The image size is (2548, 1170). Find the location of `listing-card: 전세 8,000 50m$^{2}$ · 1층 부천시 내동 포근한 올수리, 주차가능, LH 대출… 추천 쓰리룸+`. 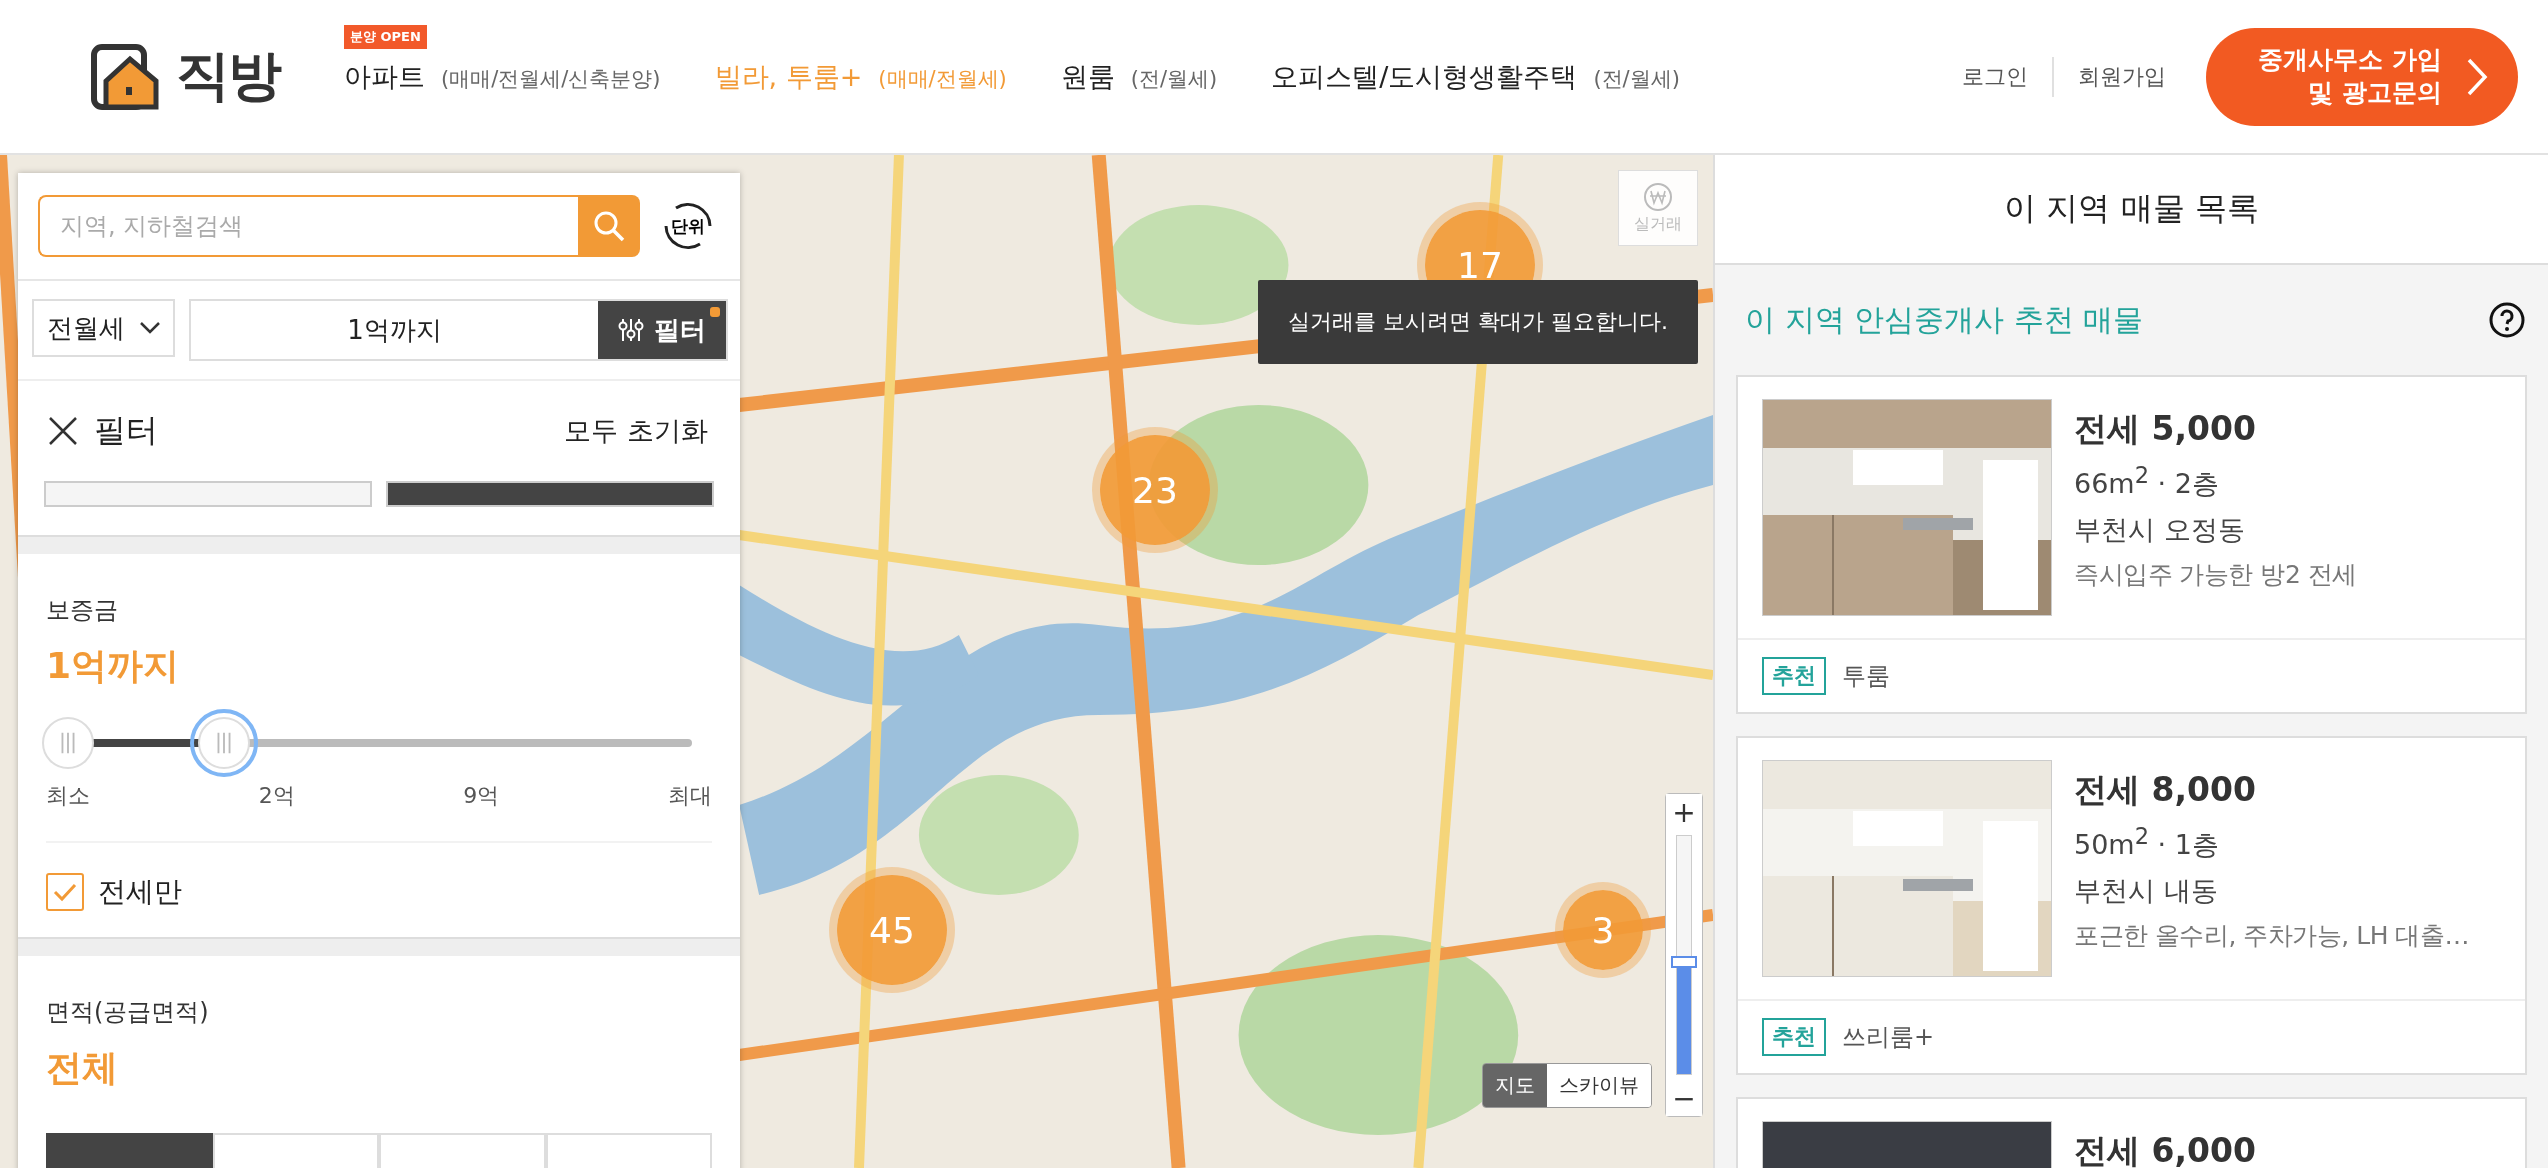

listing-card: 전세 8,000 50m$^{2}$ · 1층 부천시 내동 포근한 올수리, 주차가능, LH 대출… 추천 쓰리룸+ is located at coordinates (2131, 905).